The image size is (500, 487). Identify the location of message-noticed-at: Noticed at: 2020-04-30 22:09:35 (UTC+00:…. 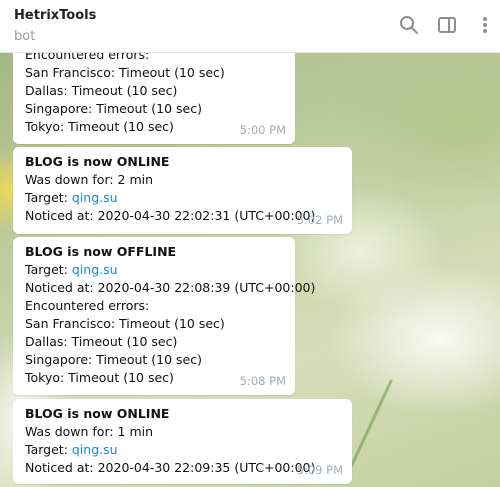
(170, 467).